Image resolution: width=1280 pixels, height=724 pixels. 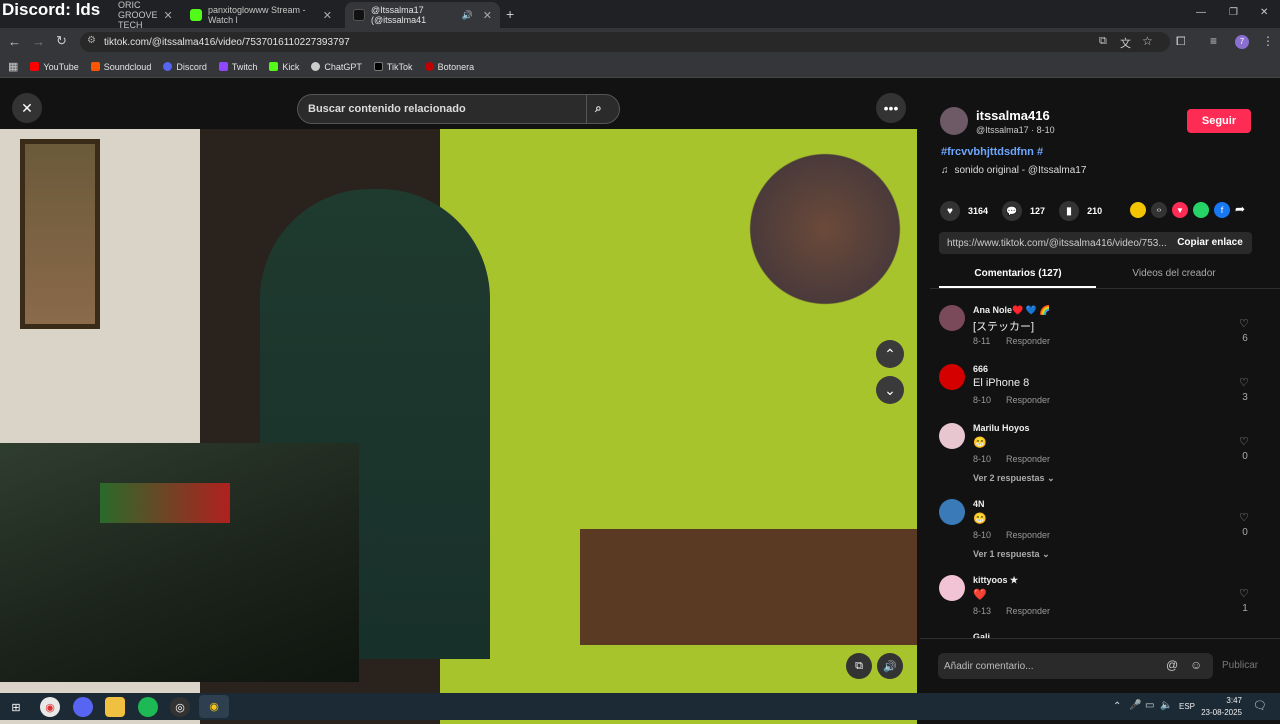 What do you see at coordinates (115, 707) in the screenshot?
I see `file-explorer-icon` at bounding box center [115, 707].